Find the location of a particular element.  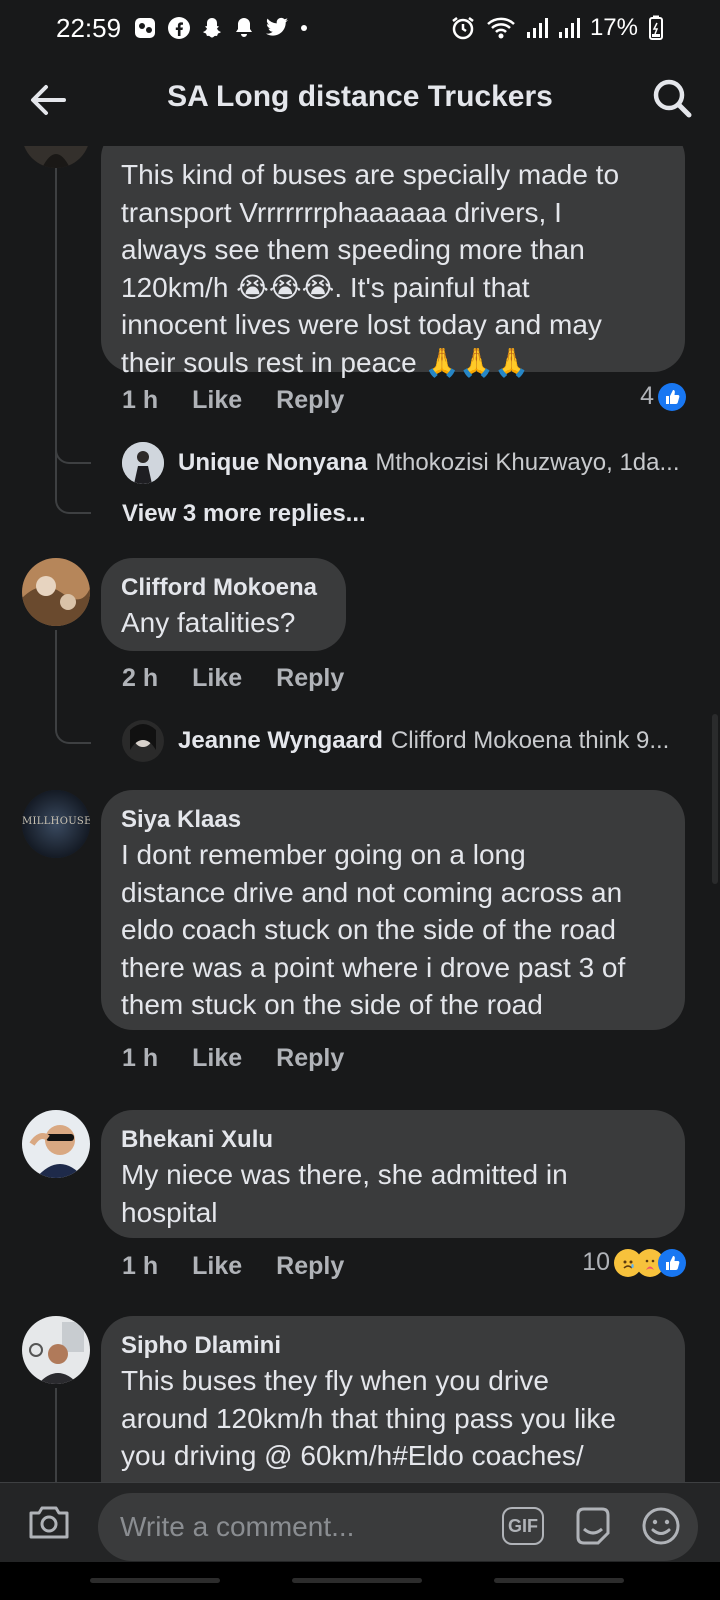

system-navigation-bar is located at coordinates (360, 1581).